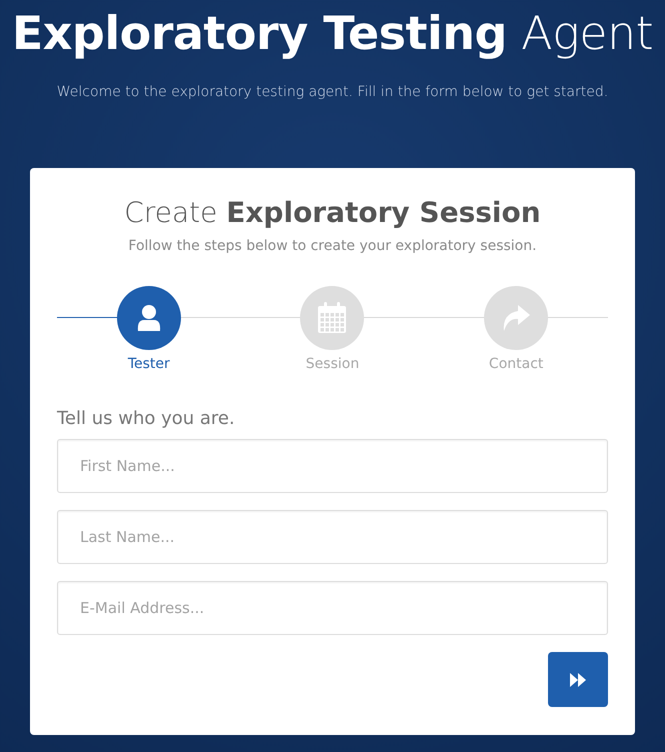 The image size is (665, 752). I want to click on section-title: Tell us who you are., so click(146, 418).